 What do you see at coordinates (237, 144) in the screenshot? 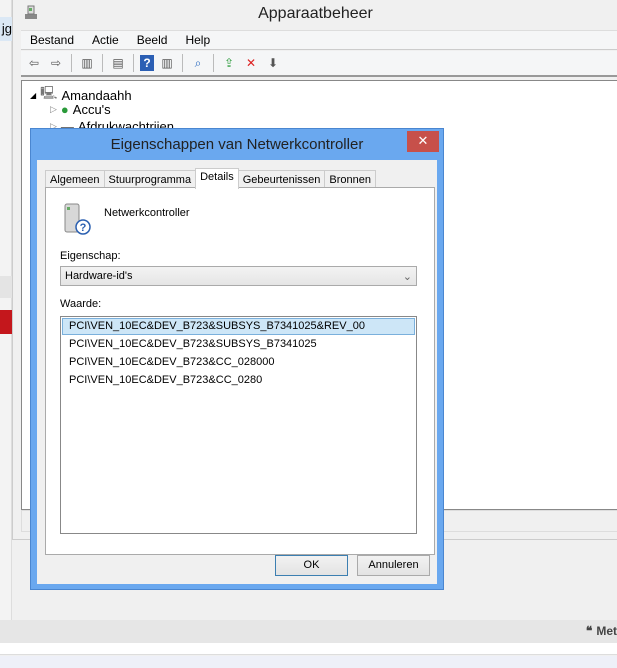
I see `dialog-title: Eigenschappen van Netwerkcontroller` at bounding box center [237, 144].